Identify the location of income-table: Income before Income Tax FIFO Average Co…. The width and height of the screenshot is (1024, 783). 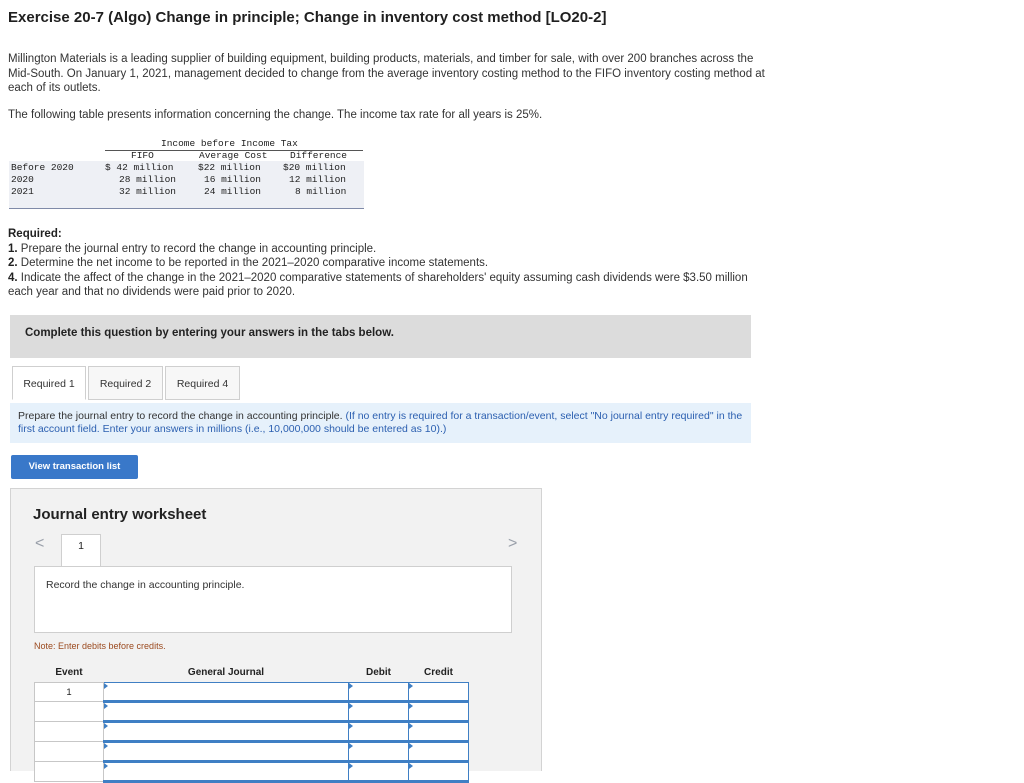
(186, 173).